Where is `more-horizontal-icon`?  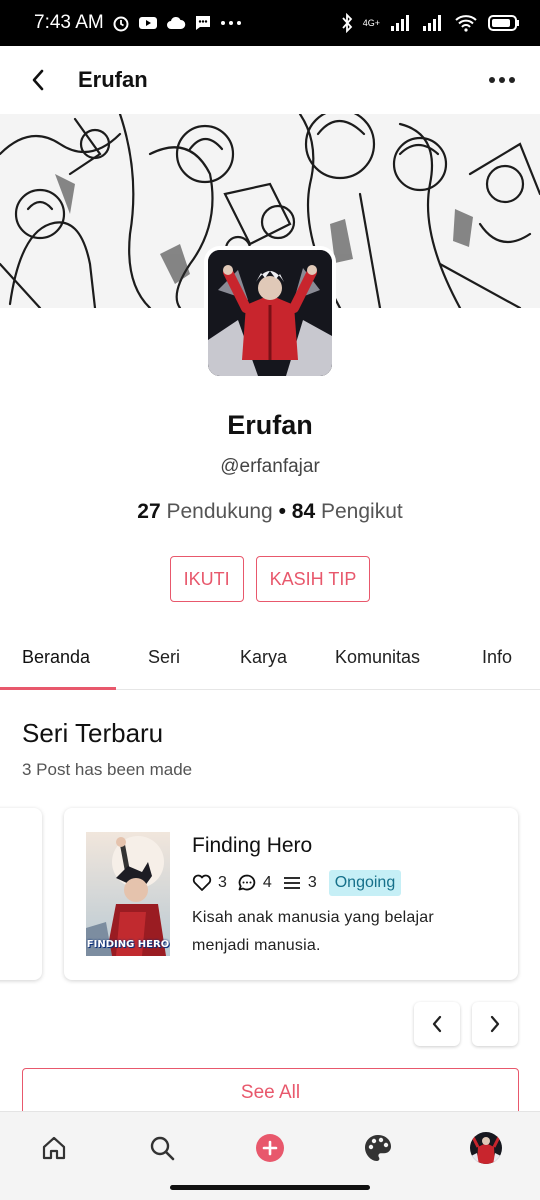
more-horizontal-icon is located at coordinates (502, 80).